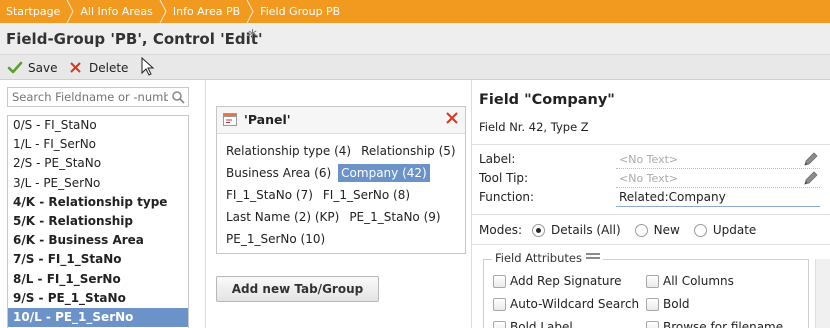 This screenshot has width=830, height=328. Describe the element at coordinates (278, 173) in the screenshot. I see `panel-field-chip: Business Area (6)` at that location.